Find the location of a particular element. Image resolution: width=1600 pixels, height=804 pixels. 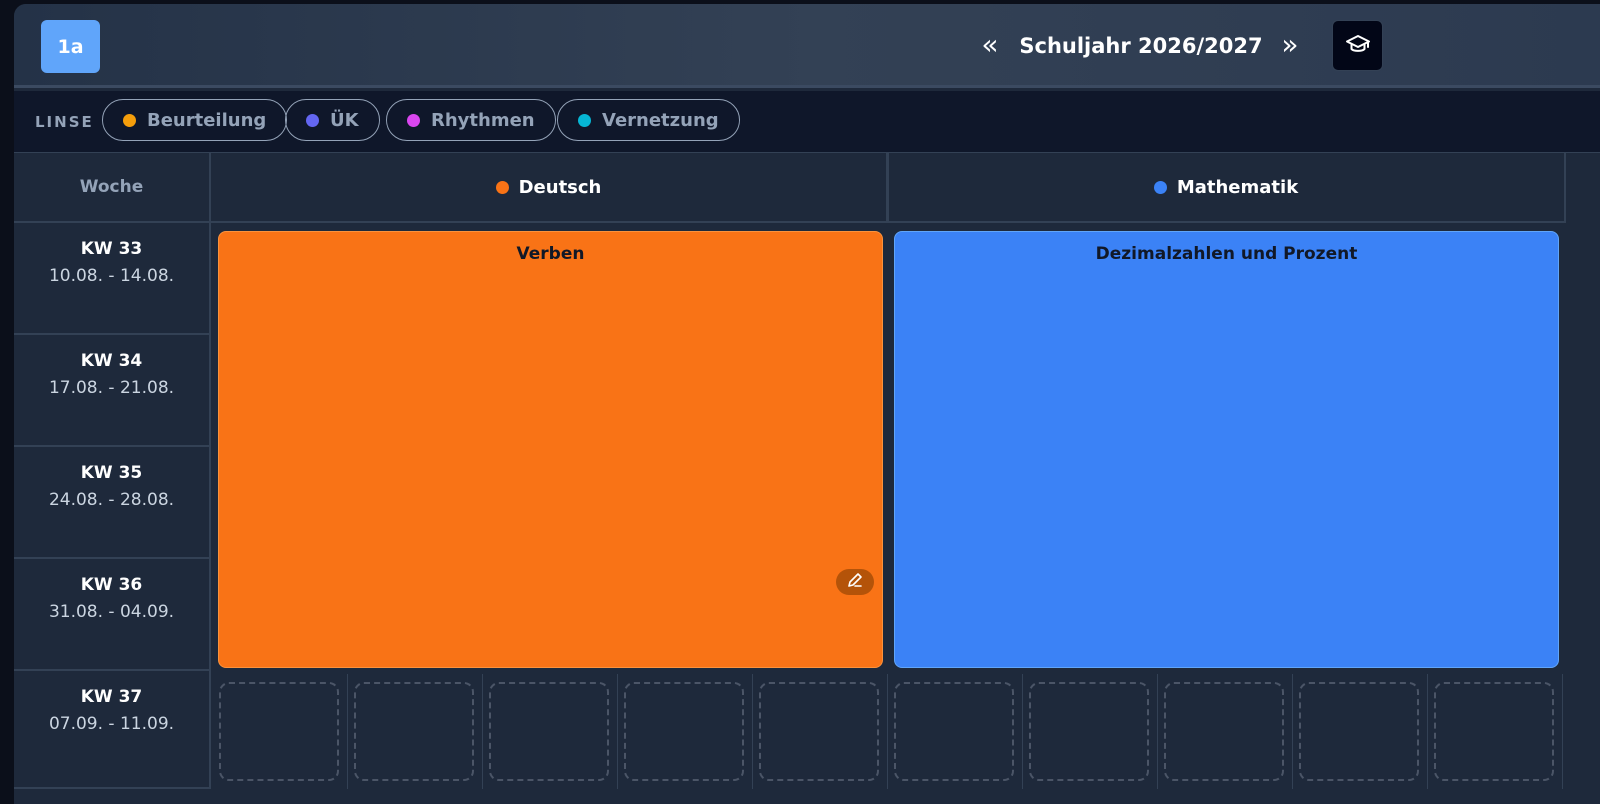

lens-filter-bar: LINSE Beurteilung ÜK Rhythmen Vernetzung is located at coordinates (807, 122).